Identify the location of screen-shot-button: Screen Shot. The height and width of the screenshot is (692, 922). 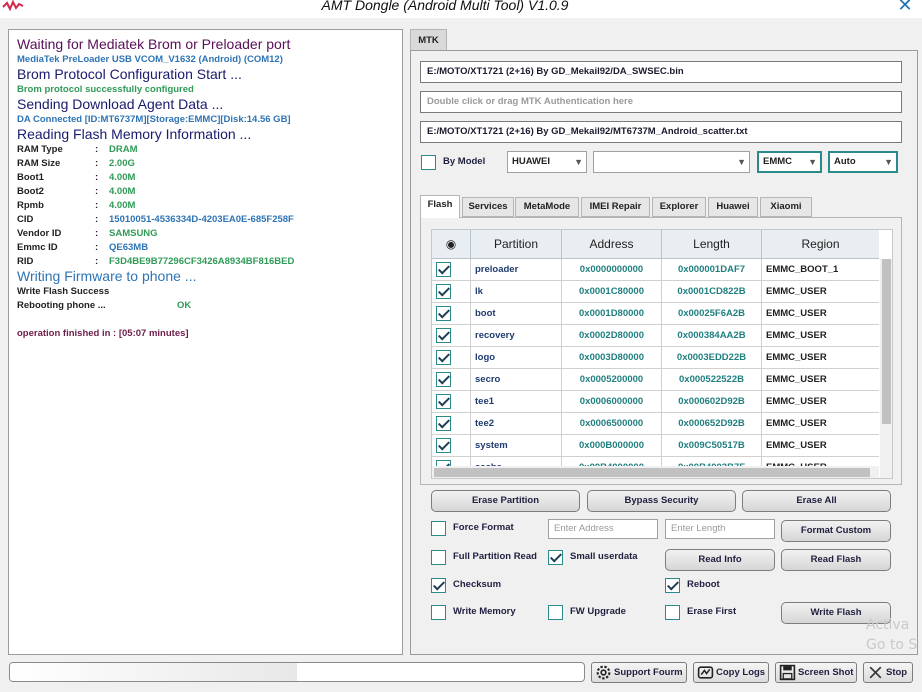
(816, 672).